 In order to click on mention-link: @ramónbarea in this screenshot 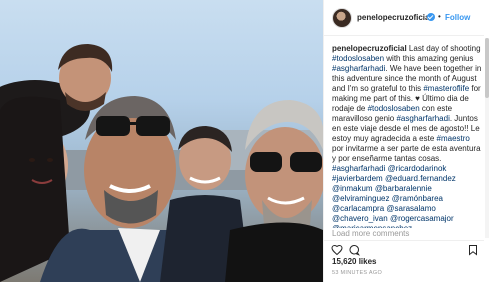, I will do `click(417, 198)`.